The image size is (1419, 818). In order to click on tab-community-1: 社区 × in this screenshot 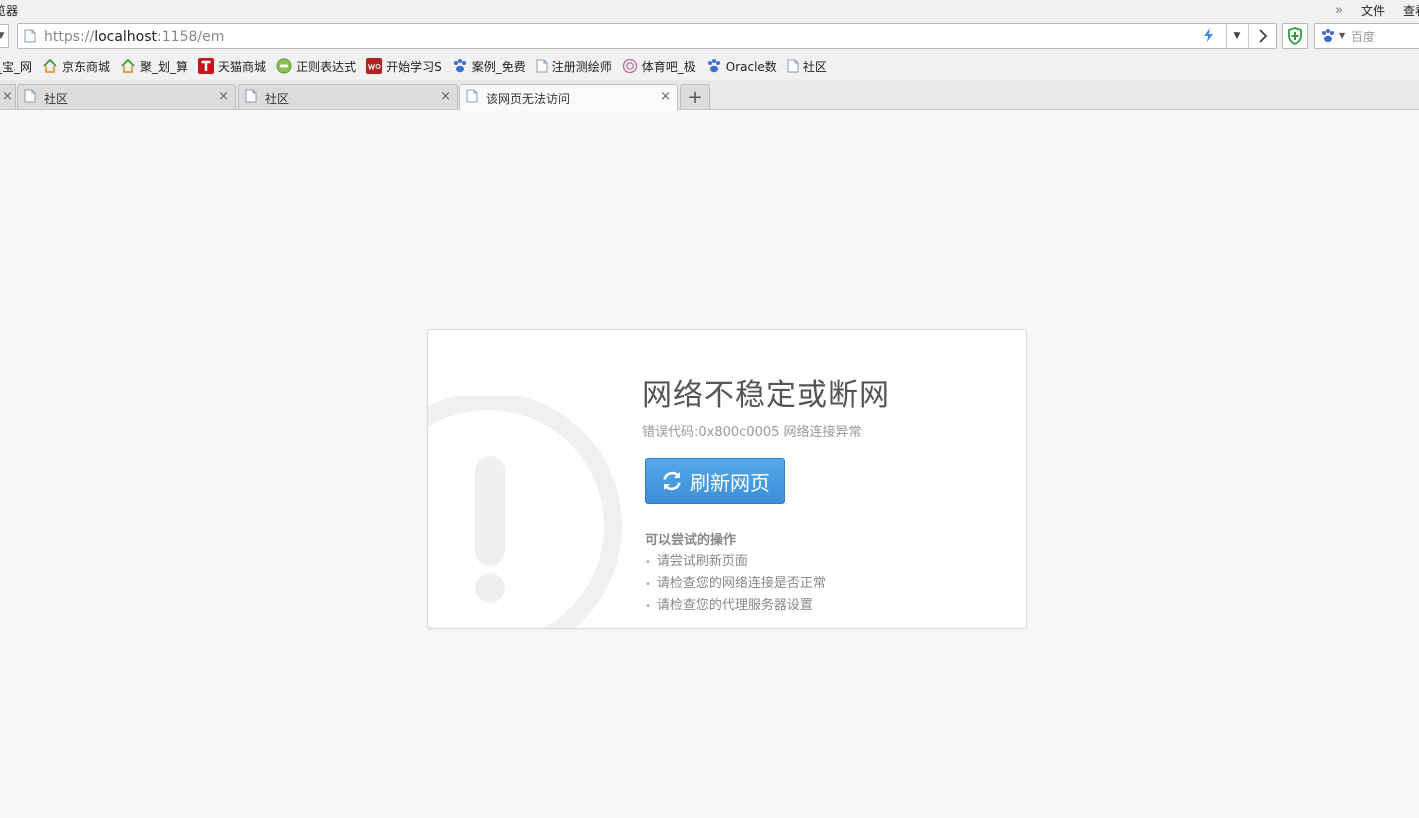, I will do `click(126, 96)`.